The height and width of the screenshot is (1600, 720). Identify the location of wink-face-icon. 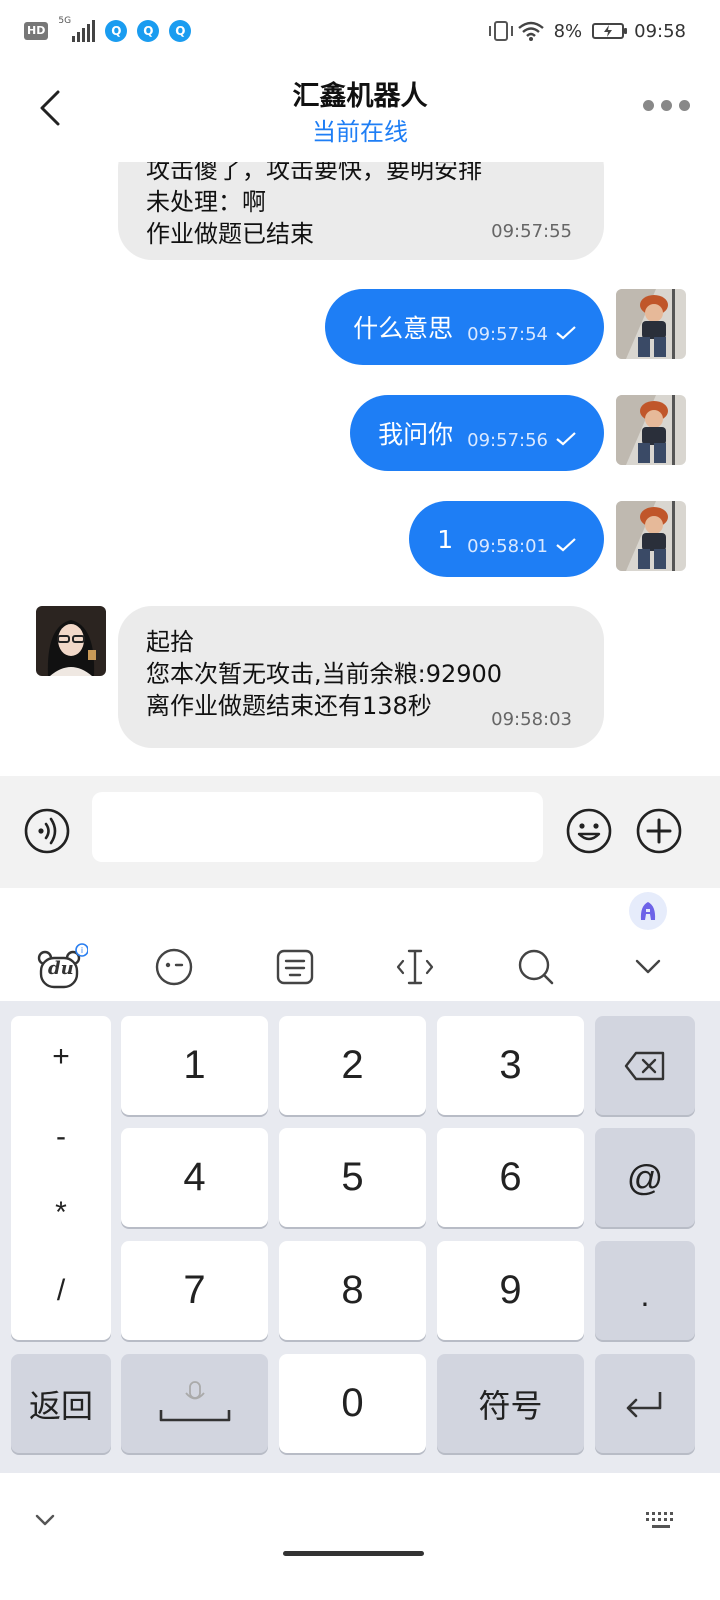
(174, 967).